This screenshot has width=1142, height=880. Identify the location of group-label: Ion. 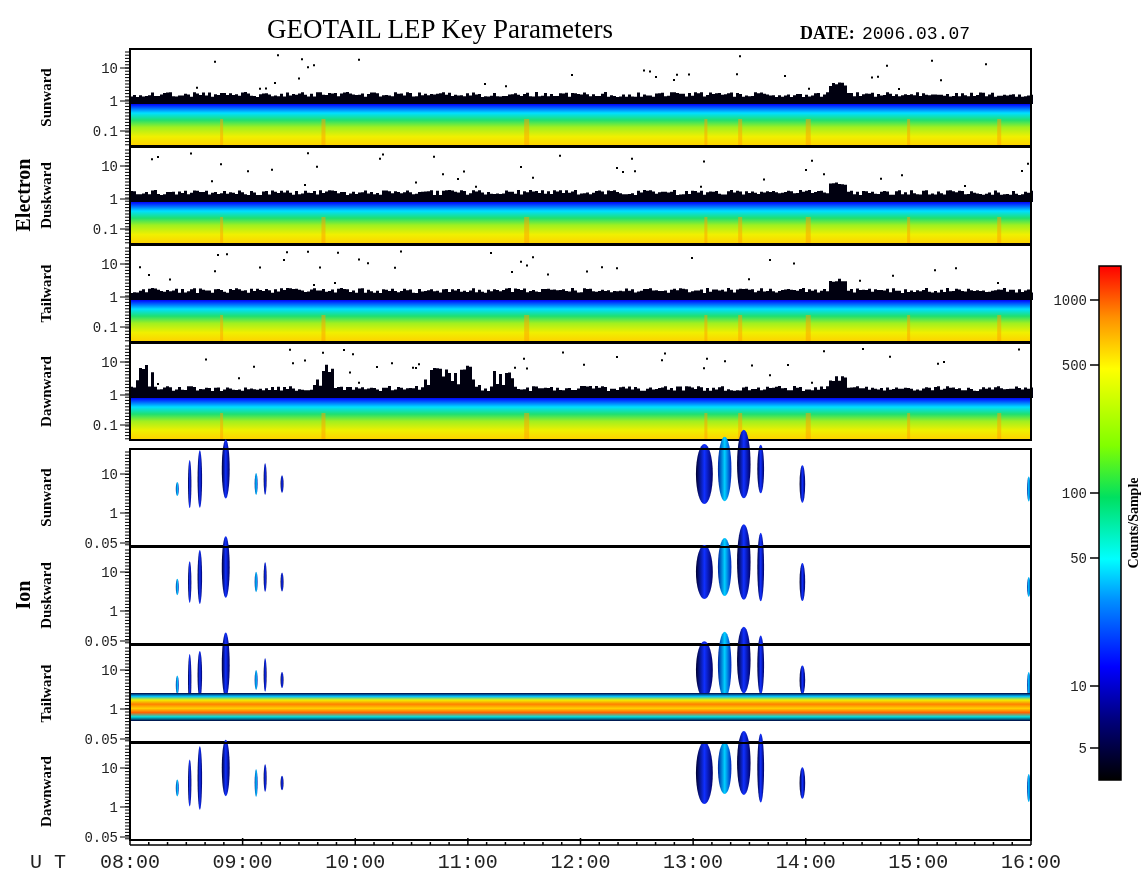
(23, 595).